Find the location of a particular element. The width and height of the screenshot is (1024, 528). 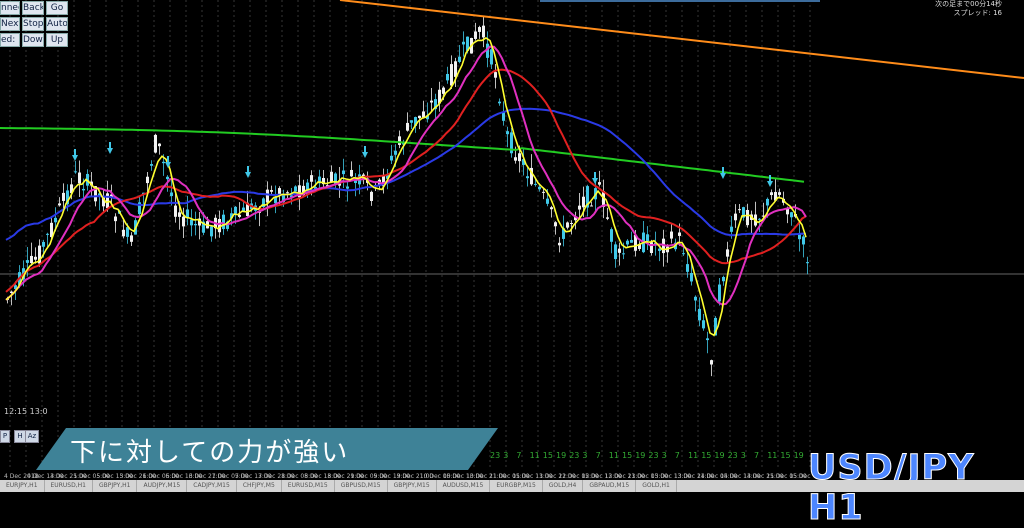

toolbar-button: Go is located at coordinates (57, 8).